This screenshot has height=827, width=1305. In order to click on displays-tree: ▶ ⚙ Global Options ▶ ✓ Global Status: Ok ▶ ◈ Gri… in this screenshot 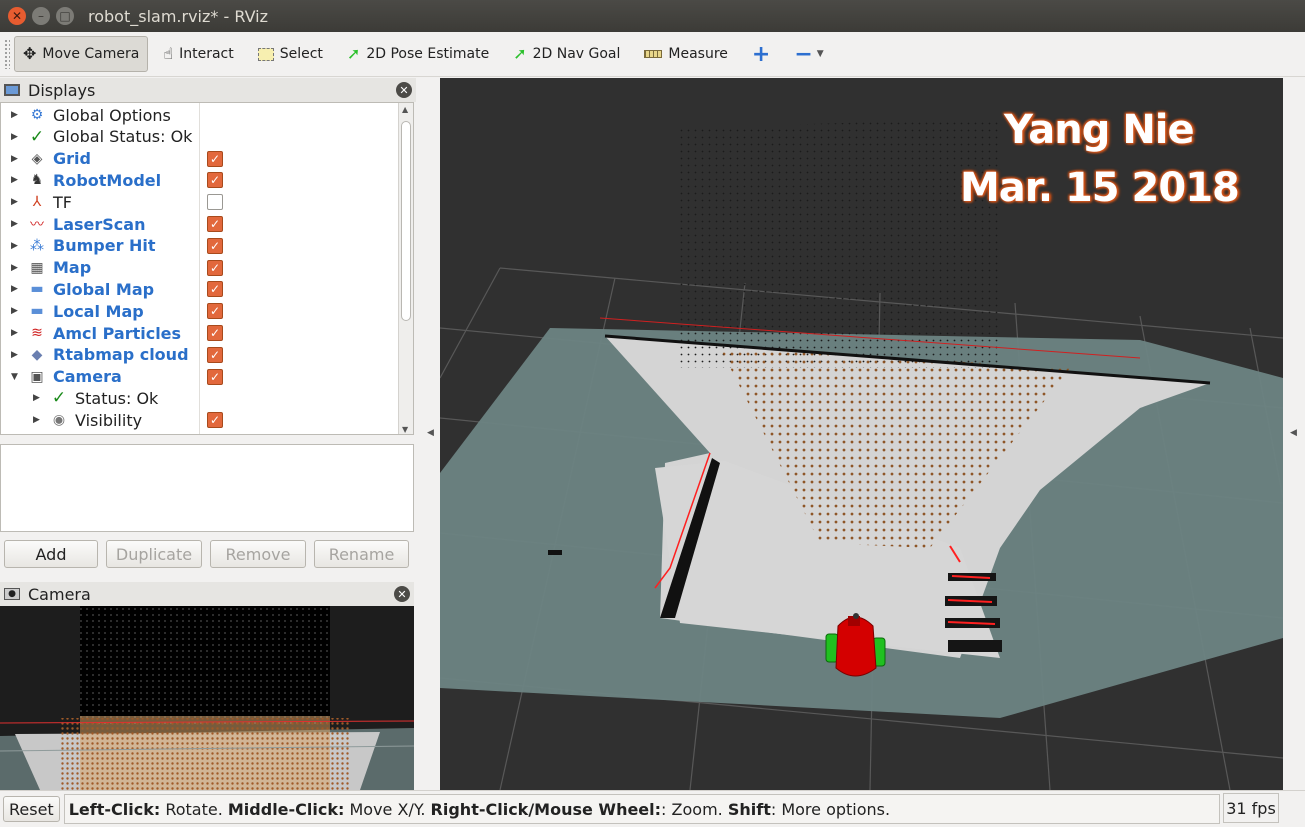, I will do `click(207, 268)`.